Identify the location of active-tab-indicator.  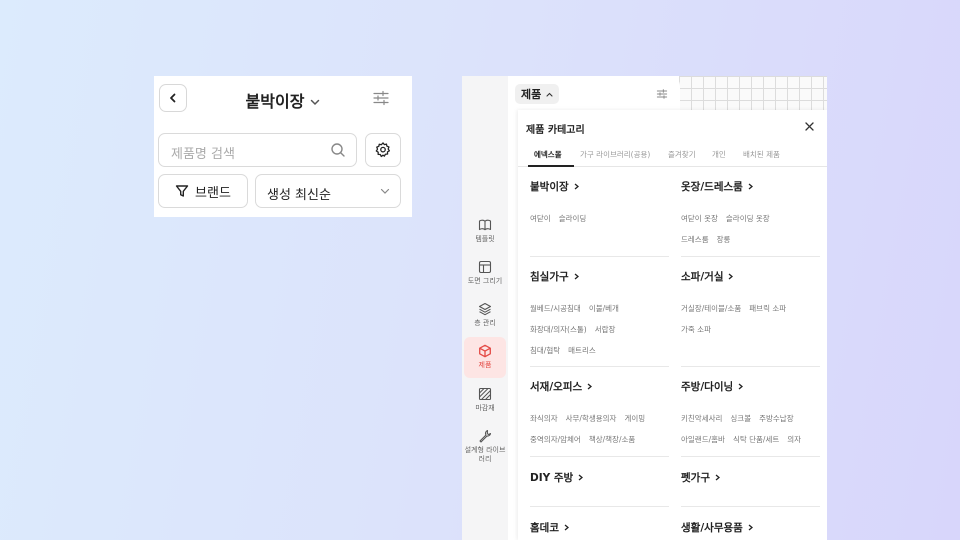
(551, 166).